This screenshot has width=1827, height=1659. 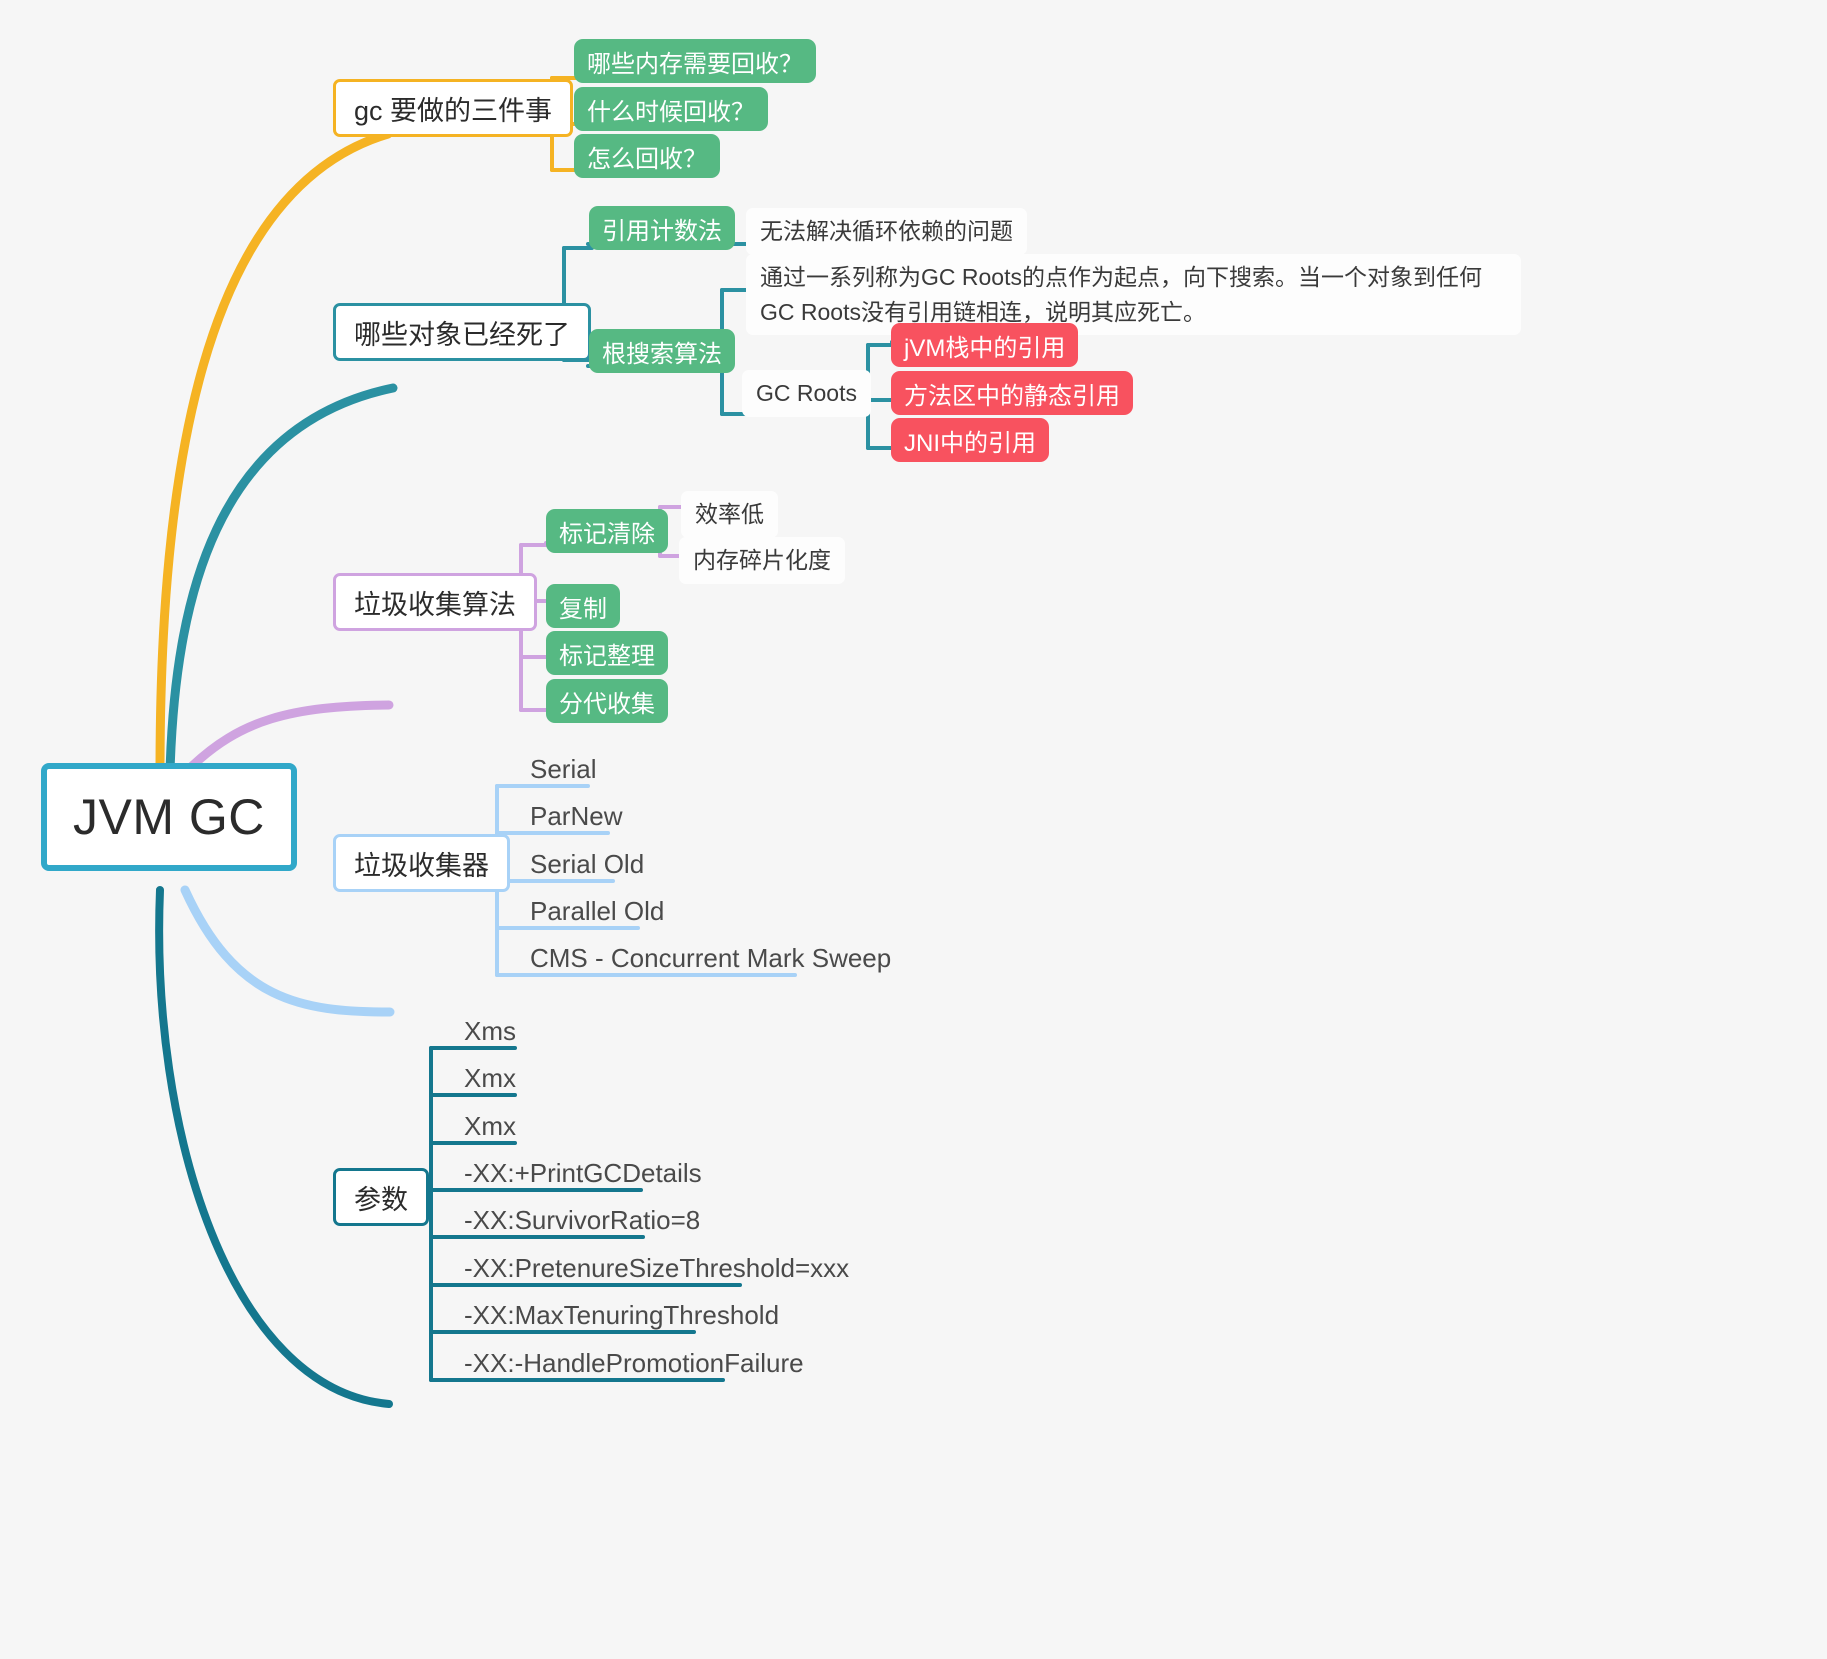 I want to click on leaf-label: Xms, so click(x=490, y=1030).